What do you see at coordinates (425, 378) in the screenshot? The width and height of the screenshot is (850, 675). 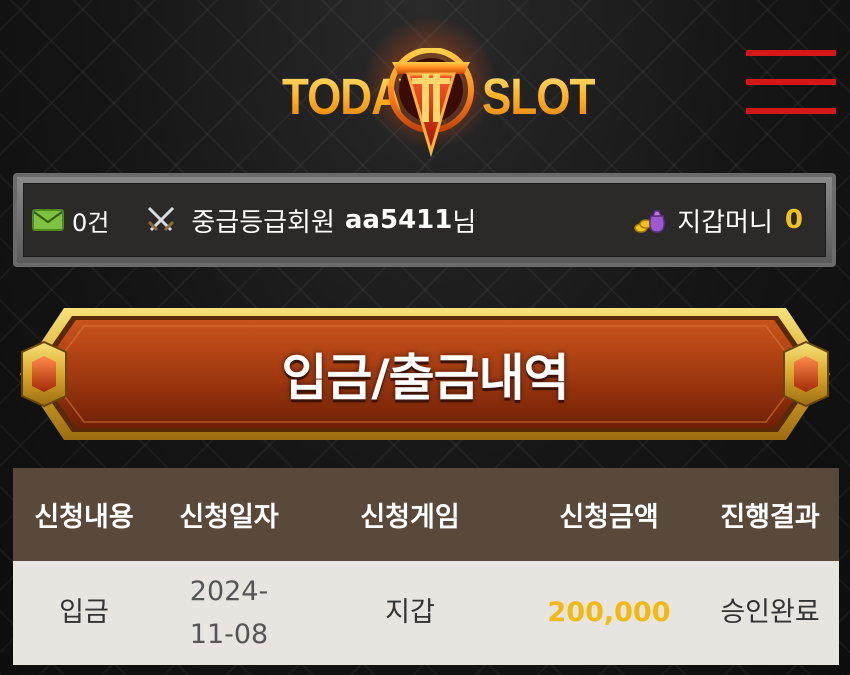 I see `page-title: 입금/출금내역` at bounding box center [425, 378].